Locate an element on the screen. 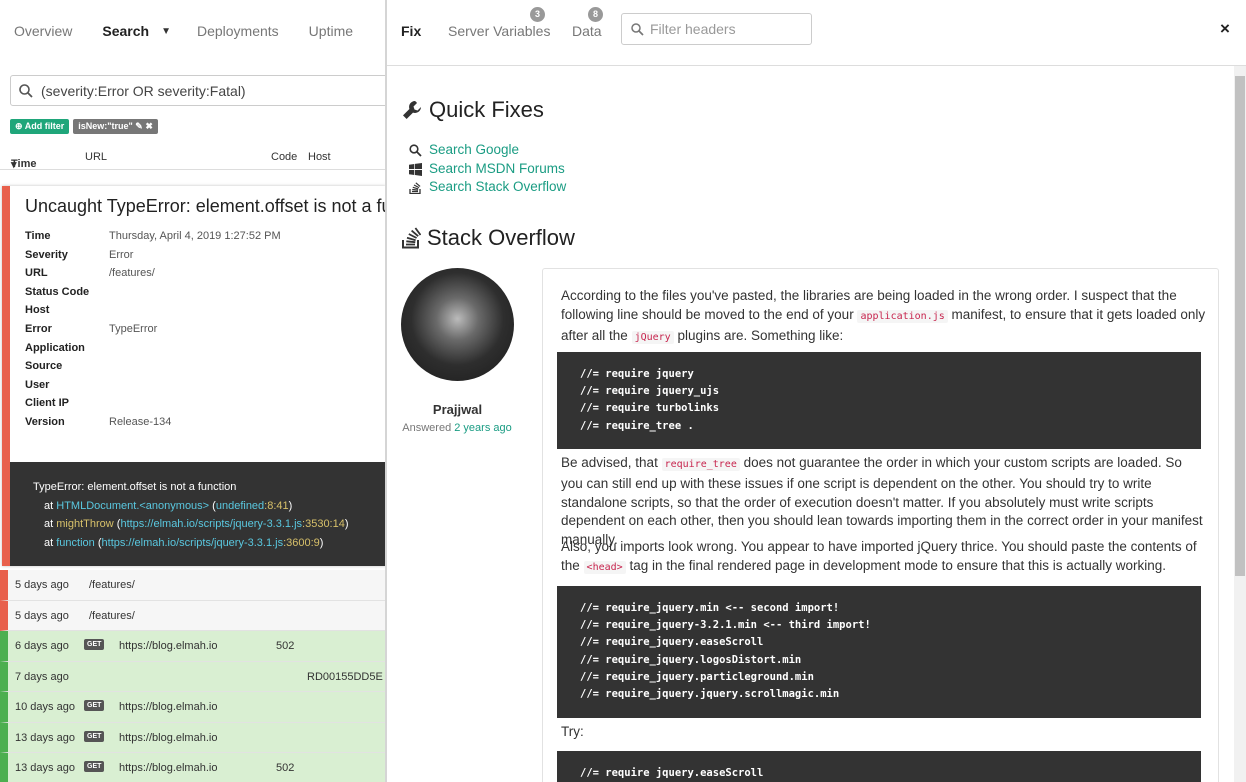  nav-overview: Overview is located at coordinates (43, 31).